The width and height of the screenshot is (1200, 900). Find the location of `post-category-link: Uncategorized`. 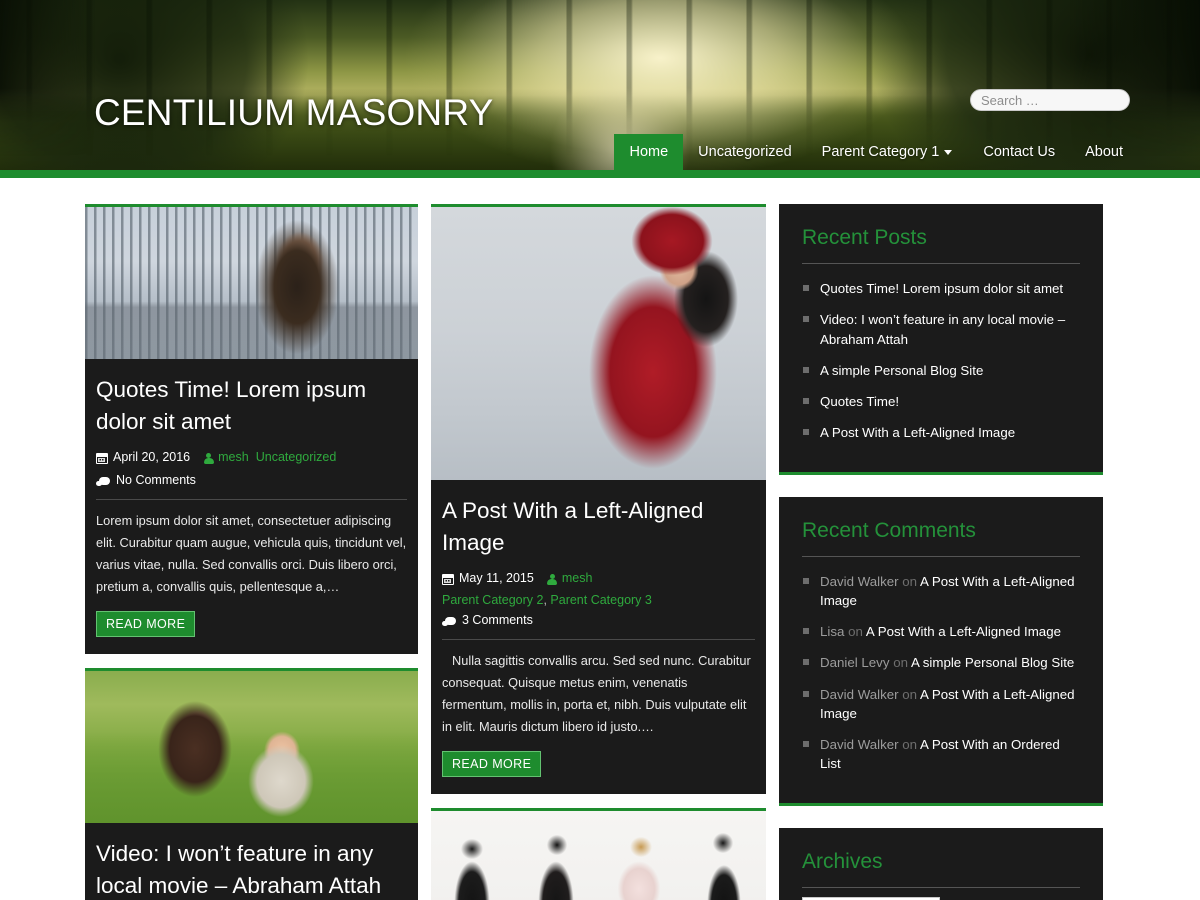

post-category-link: Uncategorized is located at coordinates (296, 457).